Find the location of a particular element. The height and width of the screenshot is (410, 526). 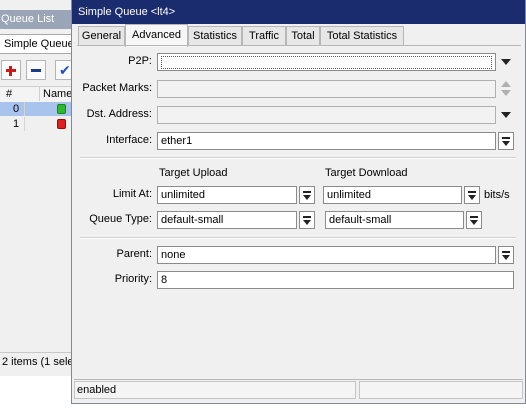

dst-address-field is located at coordinates (326, 115).